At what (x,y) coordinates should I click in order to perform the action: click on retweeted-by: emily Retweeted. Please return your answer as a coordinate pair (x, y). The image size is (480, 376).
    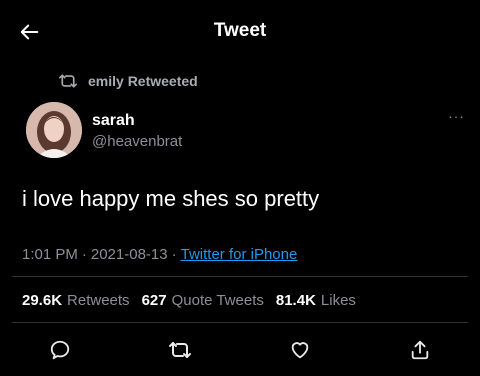
    Looking at the image, I should click on (128, 81).